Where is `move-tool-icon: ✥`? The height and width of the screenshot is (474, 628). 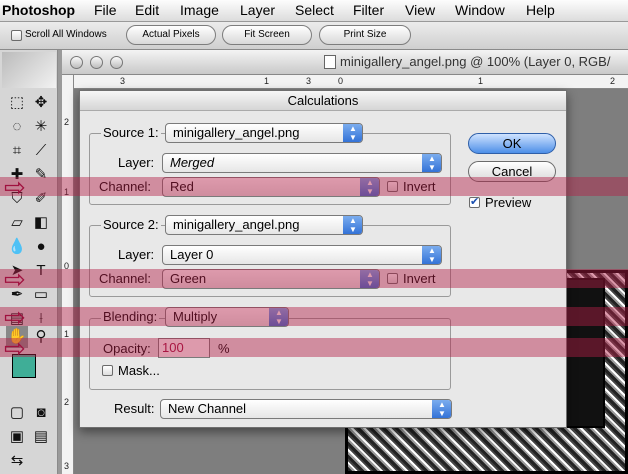
move-tool-icon: ✥ is located at coordinates (41, 103).